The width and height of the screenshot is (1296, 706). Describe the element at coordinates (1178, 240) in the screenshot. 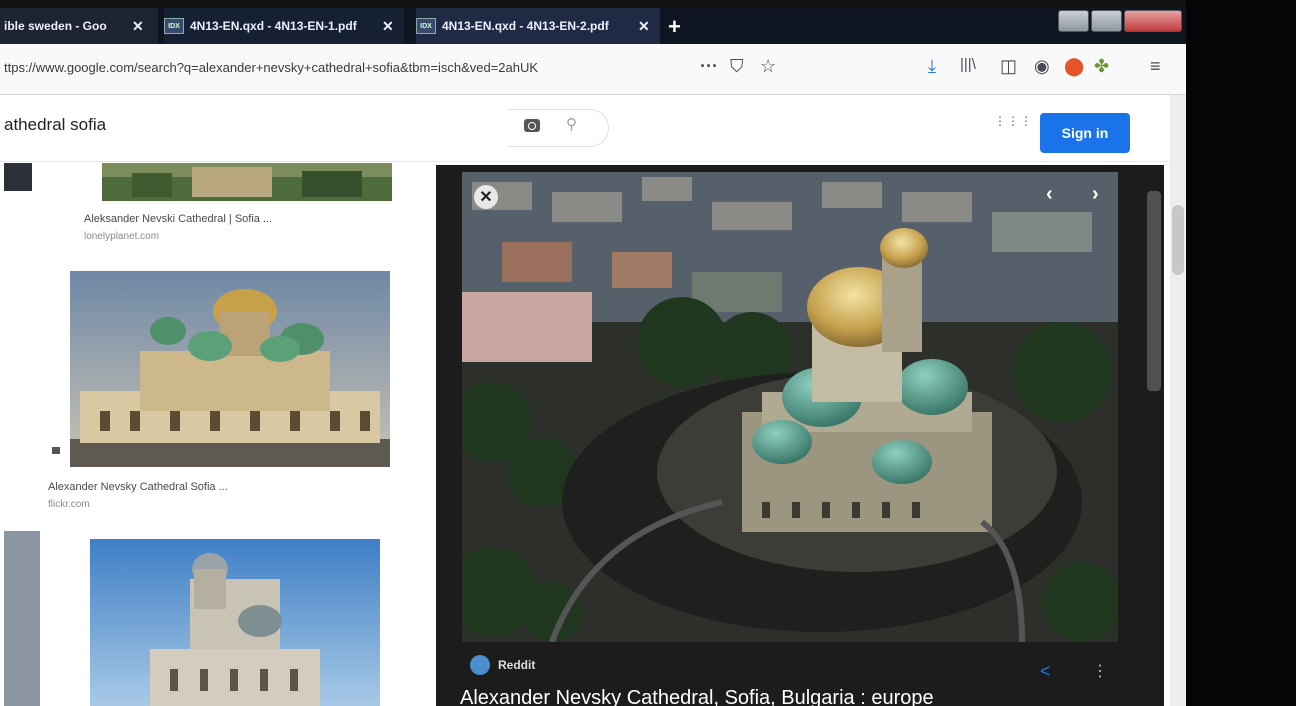

I see `page-scrollbar-thumb` at that location.